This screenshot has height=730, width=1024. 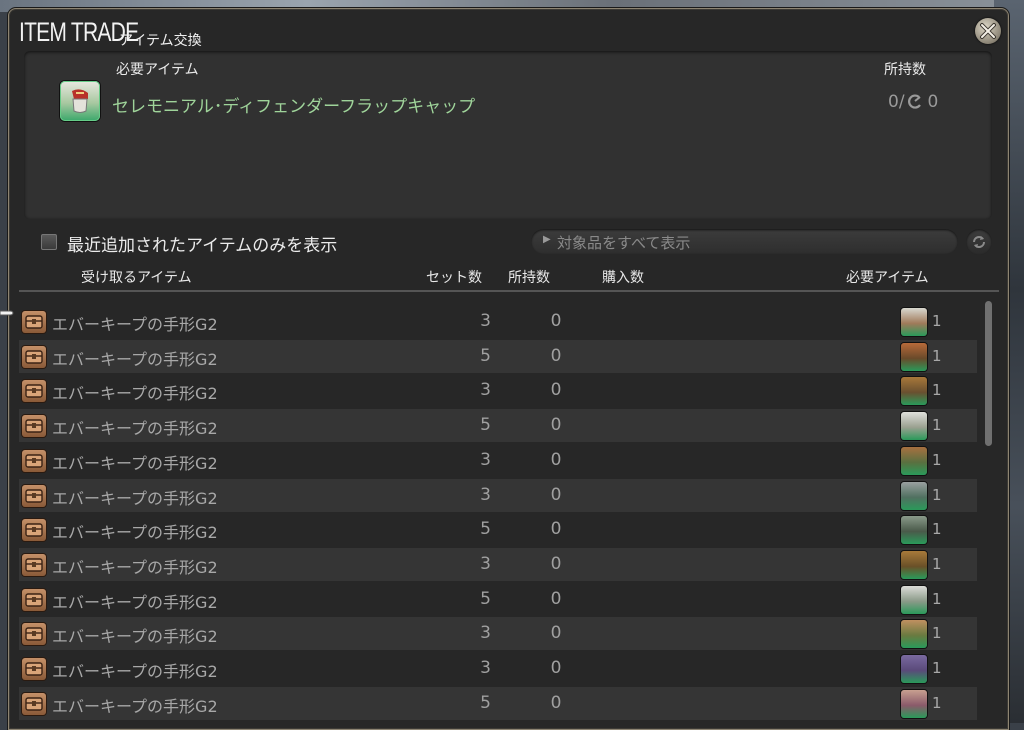 I want to click on hand-pointer-icon, so click(x=7, y=312).